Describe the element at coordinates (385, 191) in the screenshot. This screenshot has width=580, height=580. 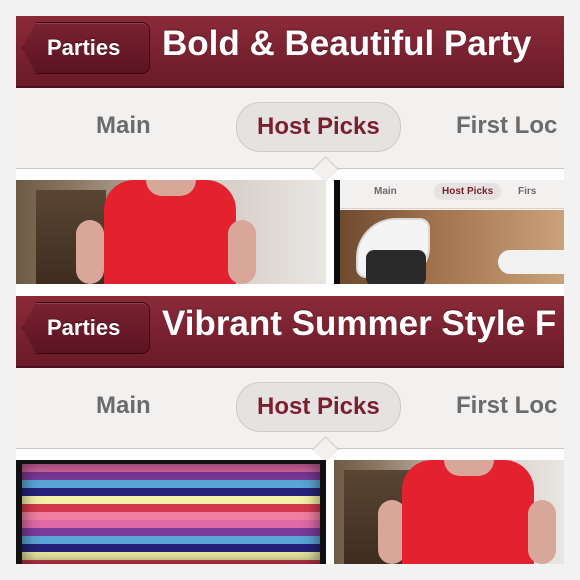
I see `mini-tab-main: Main` at that location.